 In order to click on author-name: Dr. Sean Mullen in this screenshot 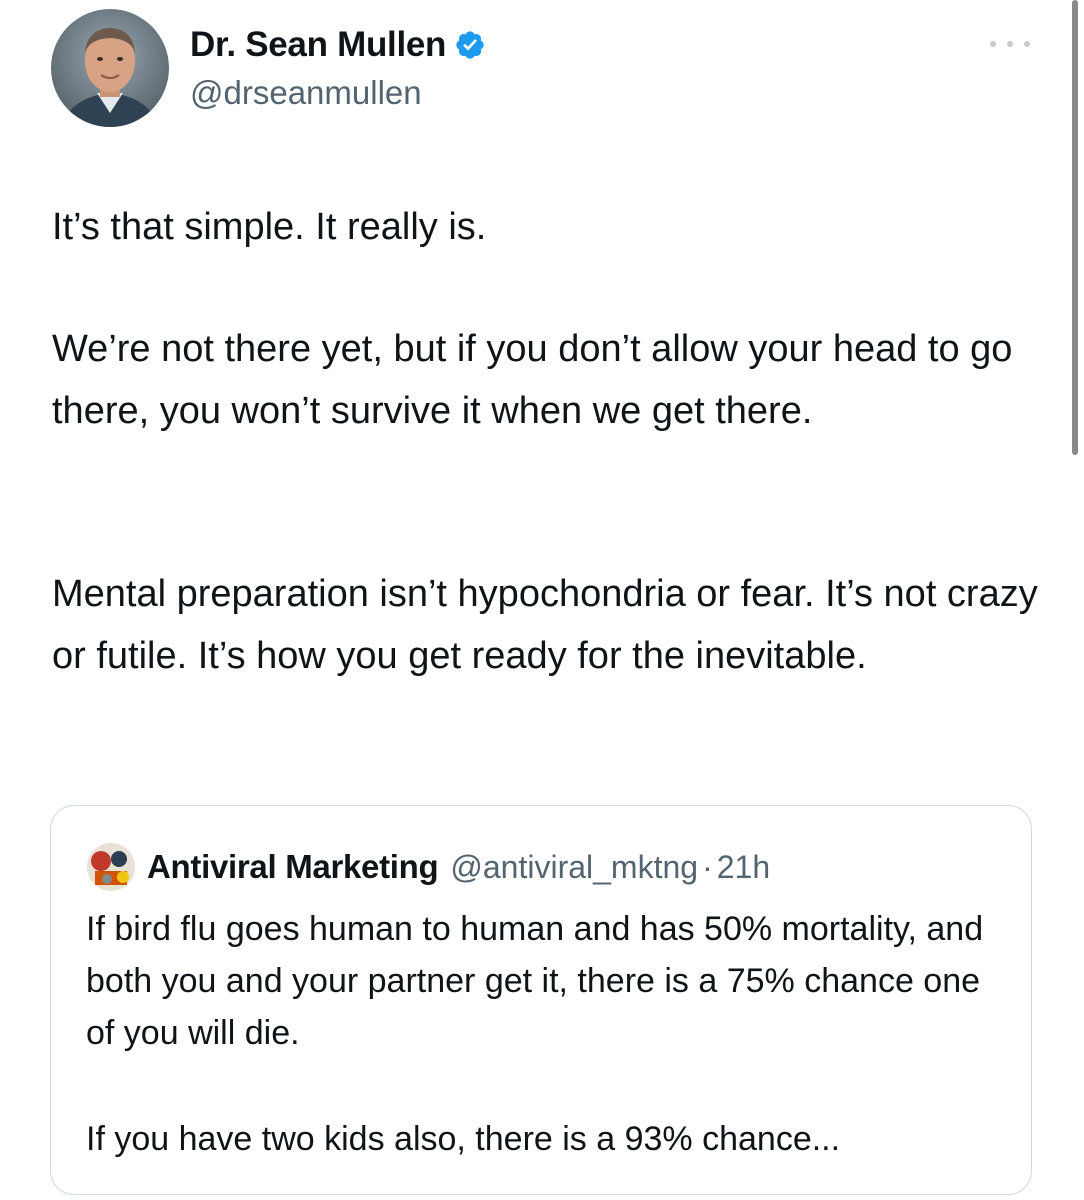, I will do `click(318, 45)`.